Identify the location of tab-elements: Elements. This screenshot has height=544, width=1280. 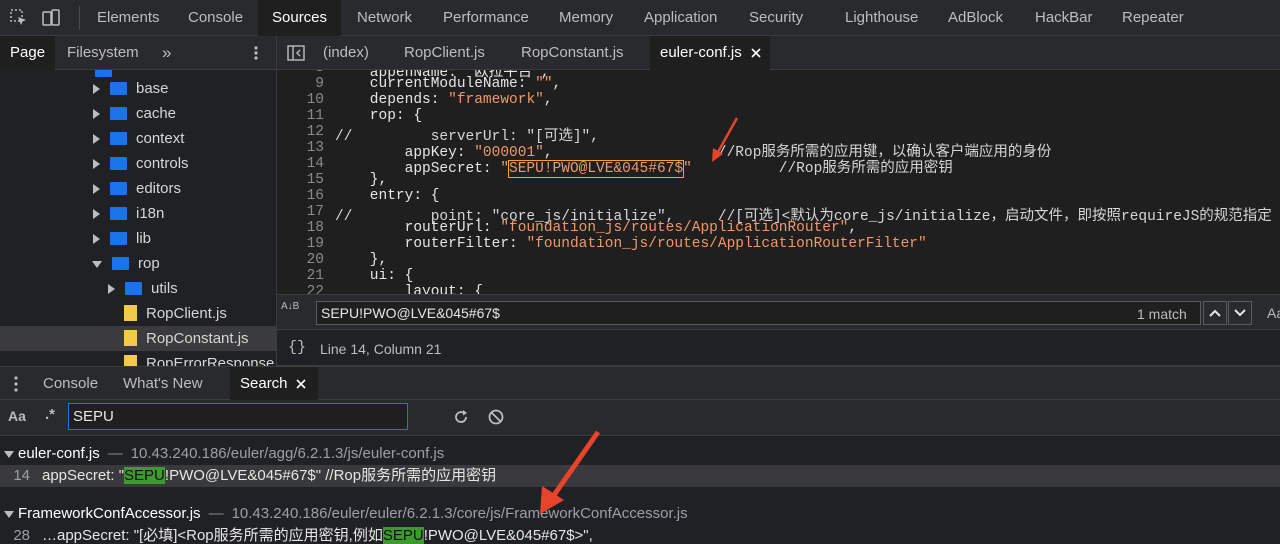
(128, 18).